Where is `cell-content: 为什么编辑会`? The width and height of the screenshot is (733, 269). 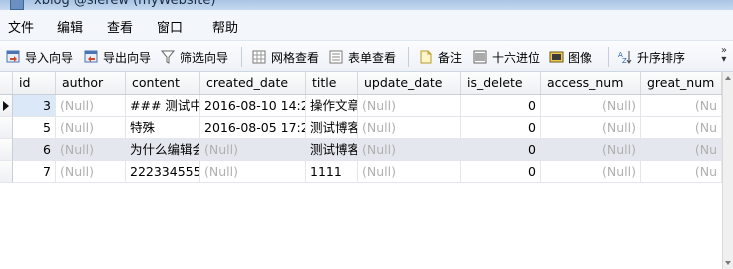
cell-content: 为什么编辑会 is located at coordinates (163, 150).